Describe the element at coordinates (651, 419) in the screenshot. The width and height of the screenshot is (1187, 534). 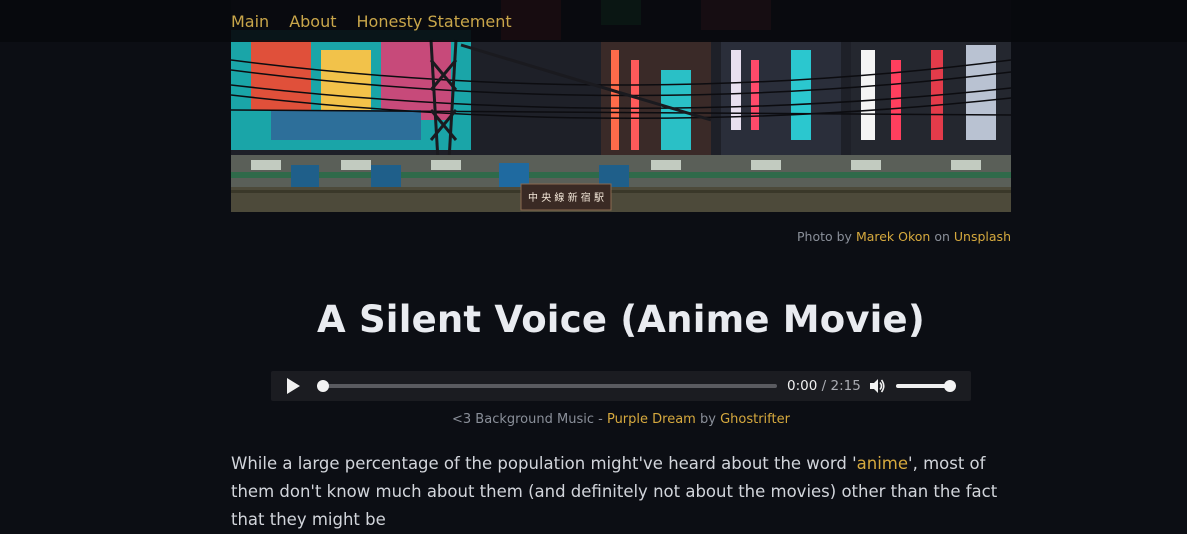
I see `music-track-link: Purple Dream` at that location.